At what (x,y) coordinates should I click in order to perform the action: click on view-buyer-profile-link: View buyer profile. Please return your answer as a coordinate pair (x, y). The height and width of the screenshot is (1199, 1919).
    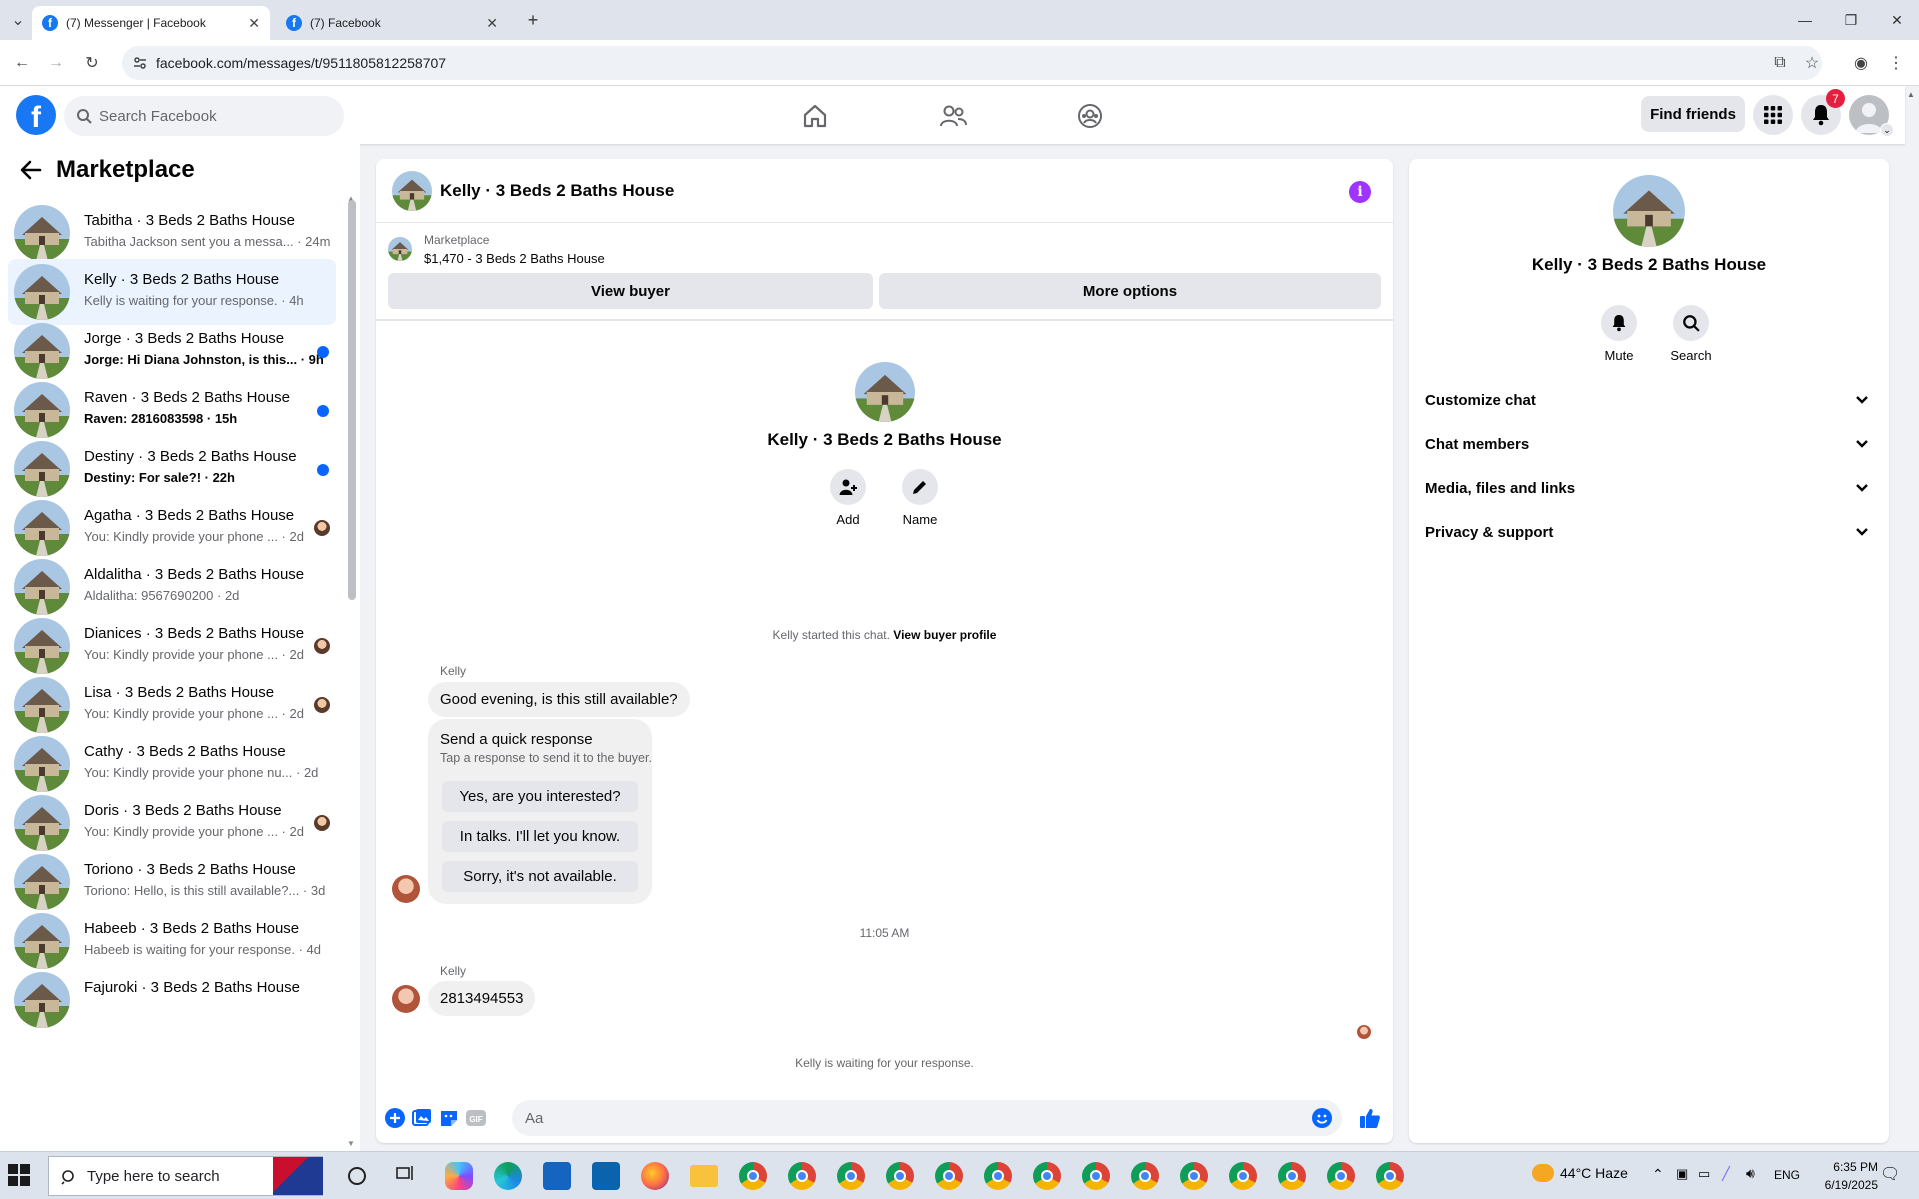
    Looking at the image, I should click on (944, 635).